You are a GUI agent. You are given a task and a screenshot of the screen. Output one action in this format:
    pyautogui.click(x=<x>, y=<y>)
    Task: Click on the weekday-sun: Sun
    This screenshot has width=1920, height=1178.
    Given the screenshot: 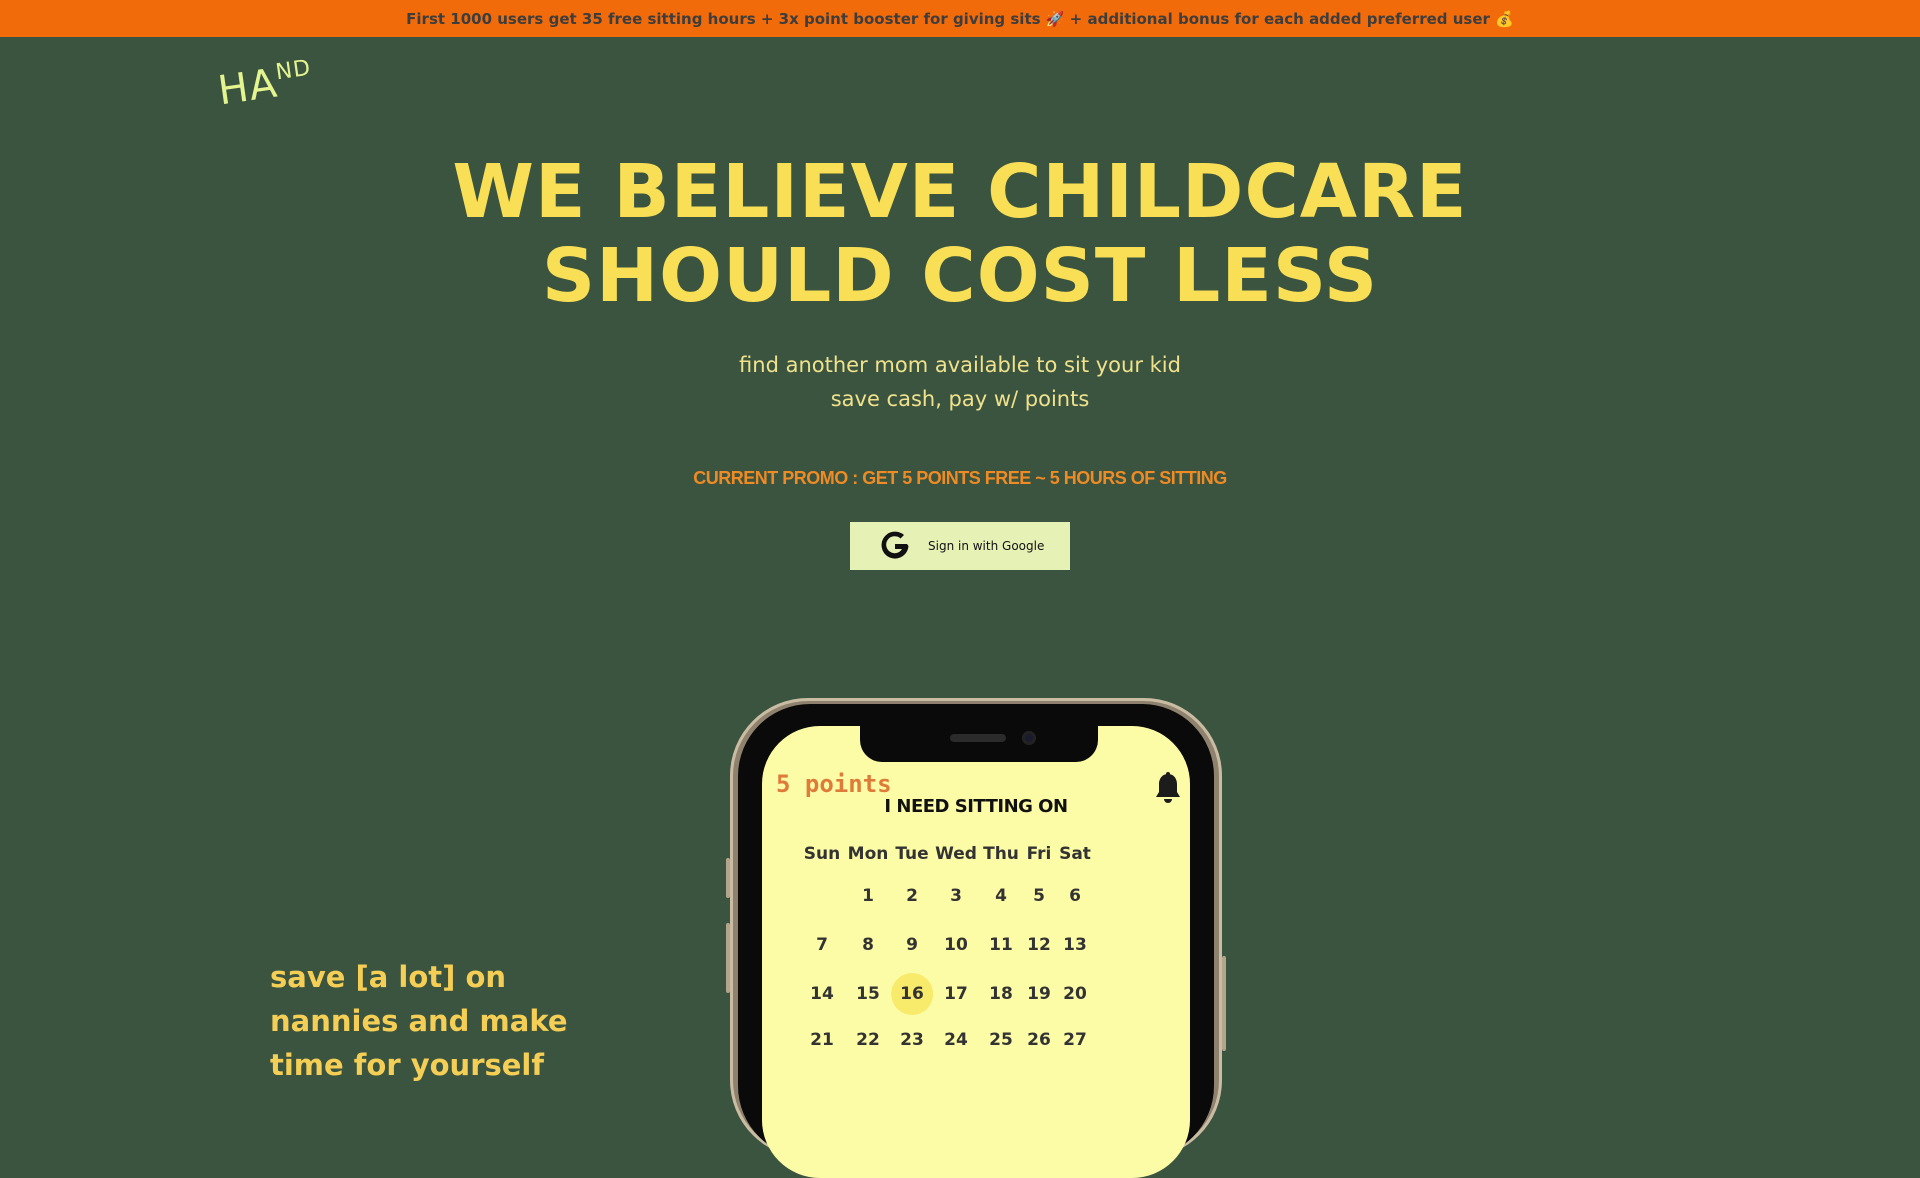 What is the action you would take?
    pyautogui.click(x=822, y=854)
    